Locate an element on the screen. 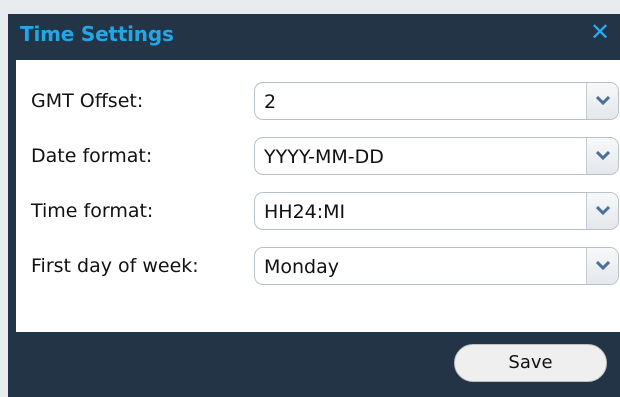 The width and height of the screenshot is (620, 397). first-day-of-week-dropdown-button is located at coordinates (602, 266).